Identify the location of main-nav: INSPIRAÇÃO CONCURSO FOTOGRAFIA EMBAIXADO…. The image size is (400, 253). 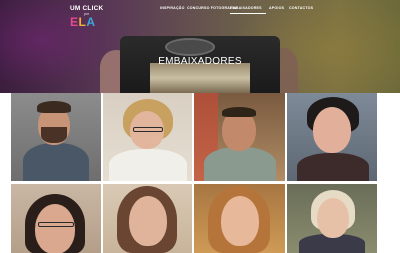
(236, 10).